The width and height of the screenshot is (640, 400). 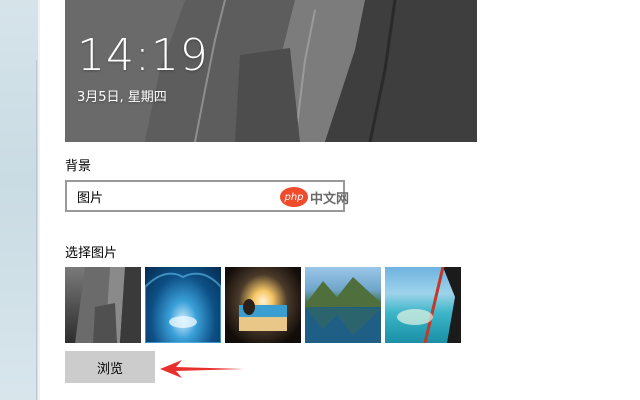 I want to click on tropical-coast-thumb-graphic, so click(x=429, y=305).